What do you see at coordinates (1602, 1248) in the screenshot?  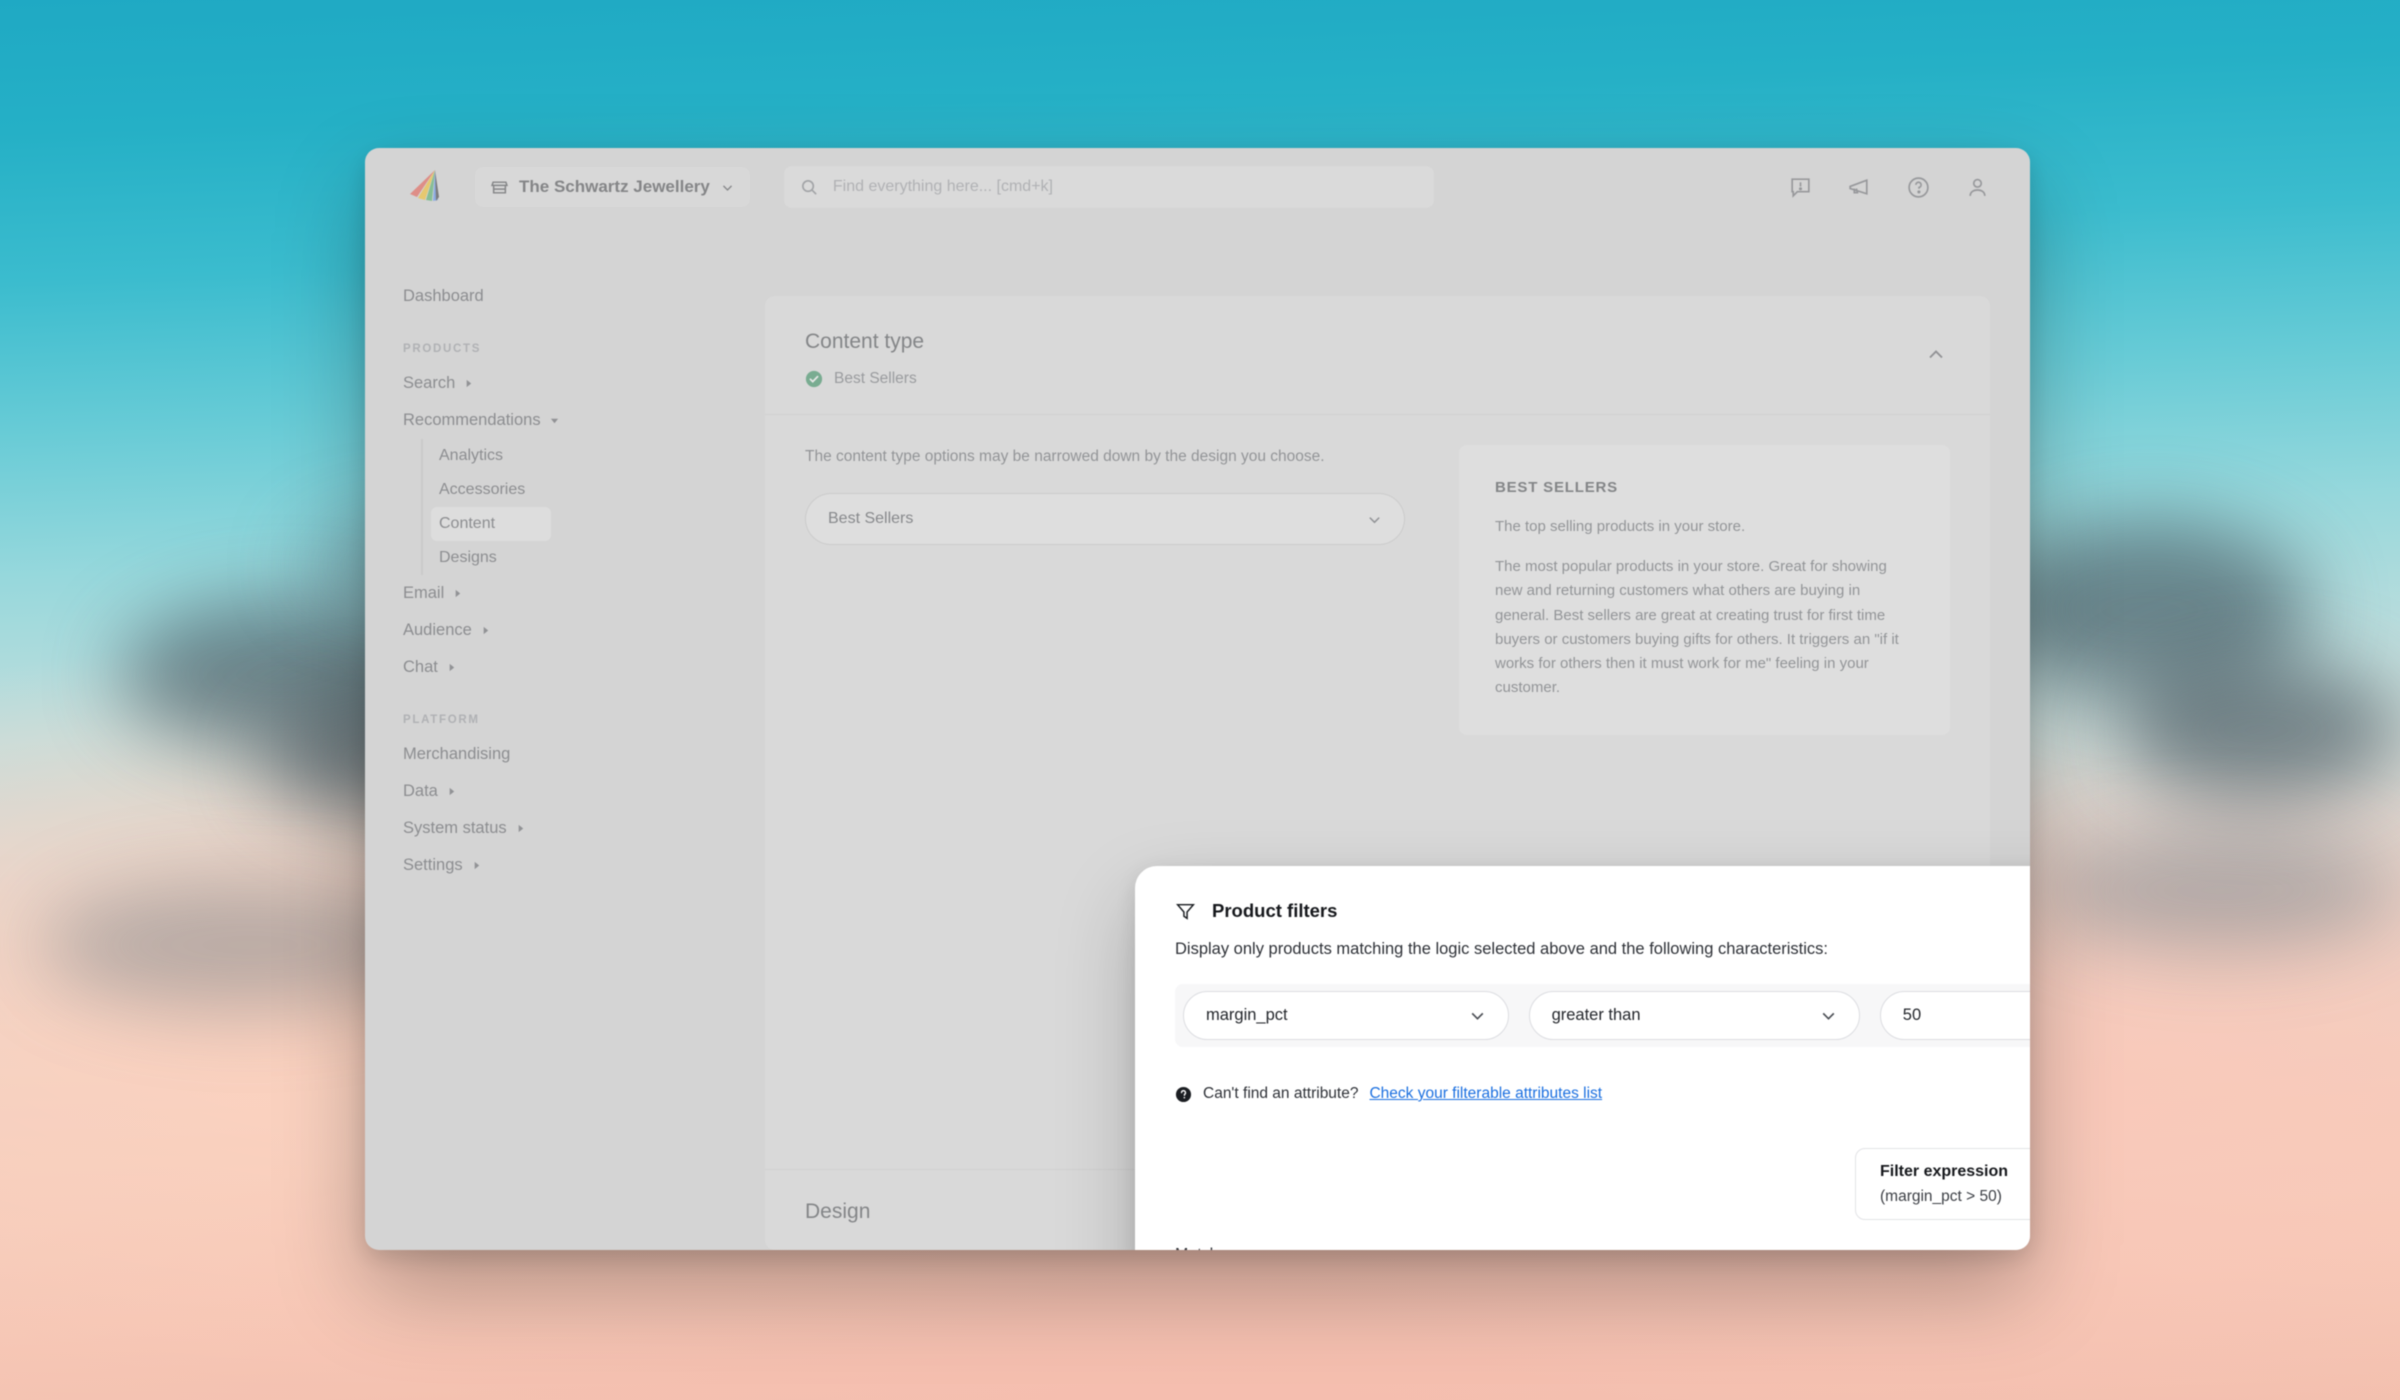 I see `matches-row: Matches 1400 / 3902` at bounding box center [1602, 1248].